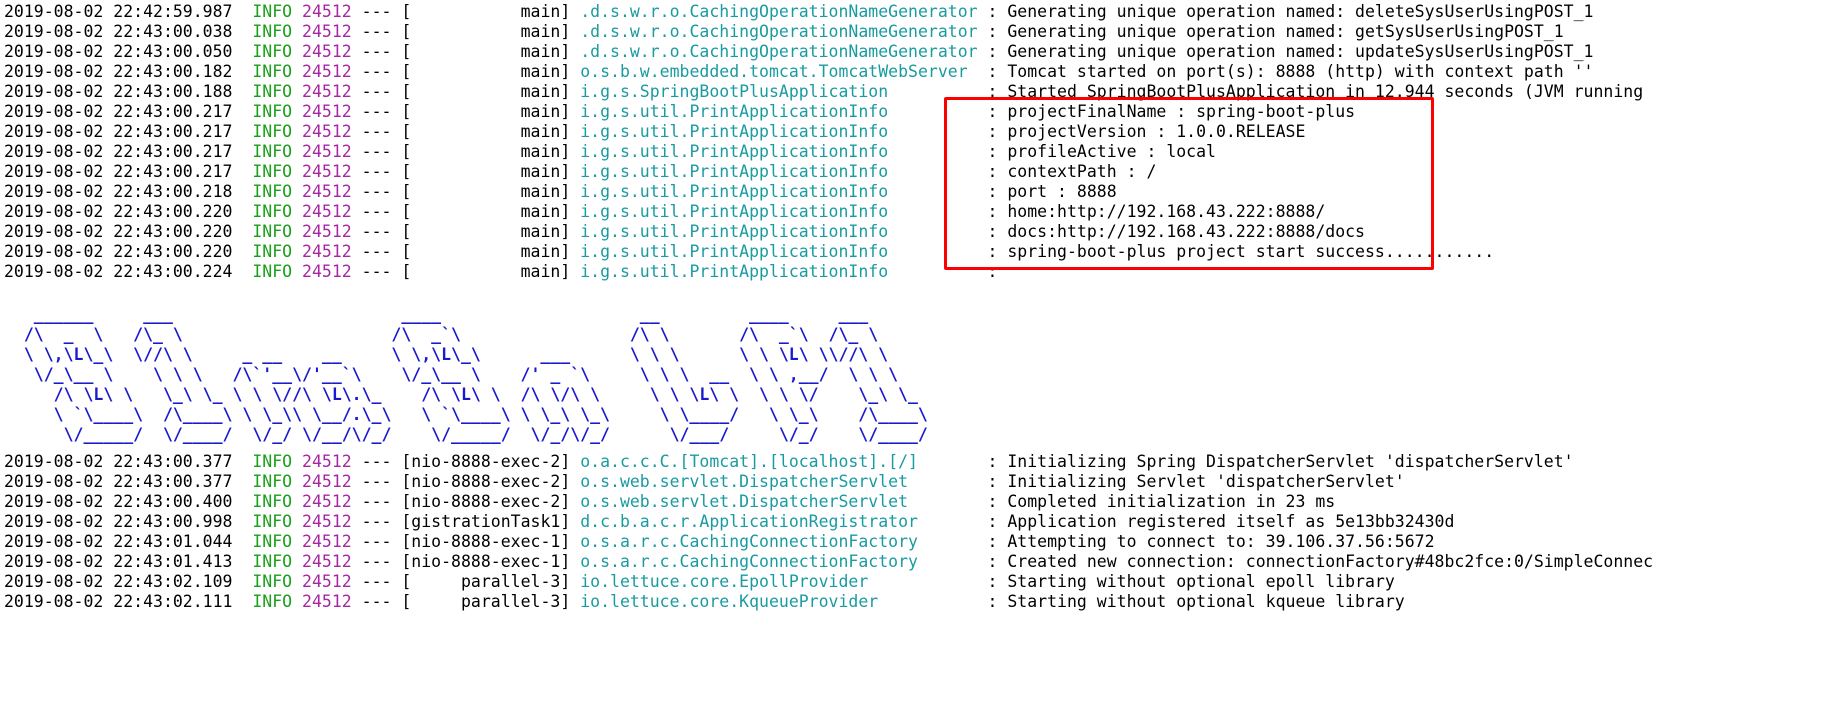 The width and height of the screenshot is (1824, 725). Describe the element at coordinates (1156, 131) in the screenshot. I see `log-message: projectVersion : 1.0.0.RELEASE` at that location.